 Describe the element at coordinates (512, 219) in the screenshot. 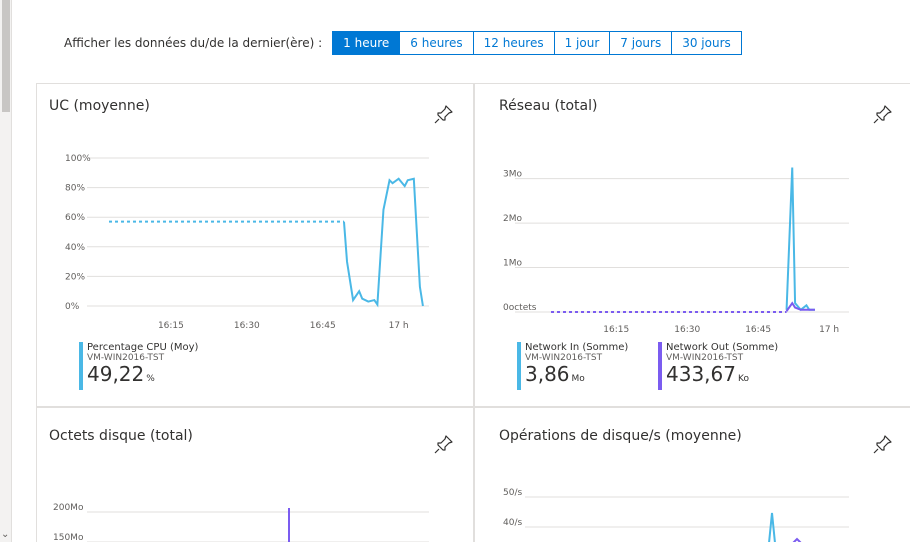

I see `y-tick-label: 2Mo` at that location.